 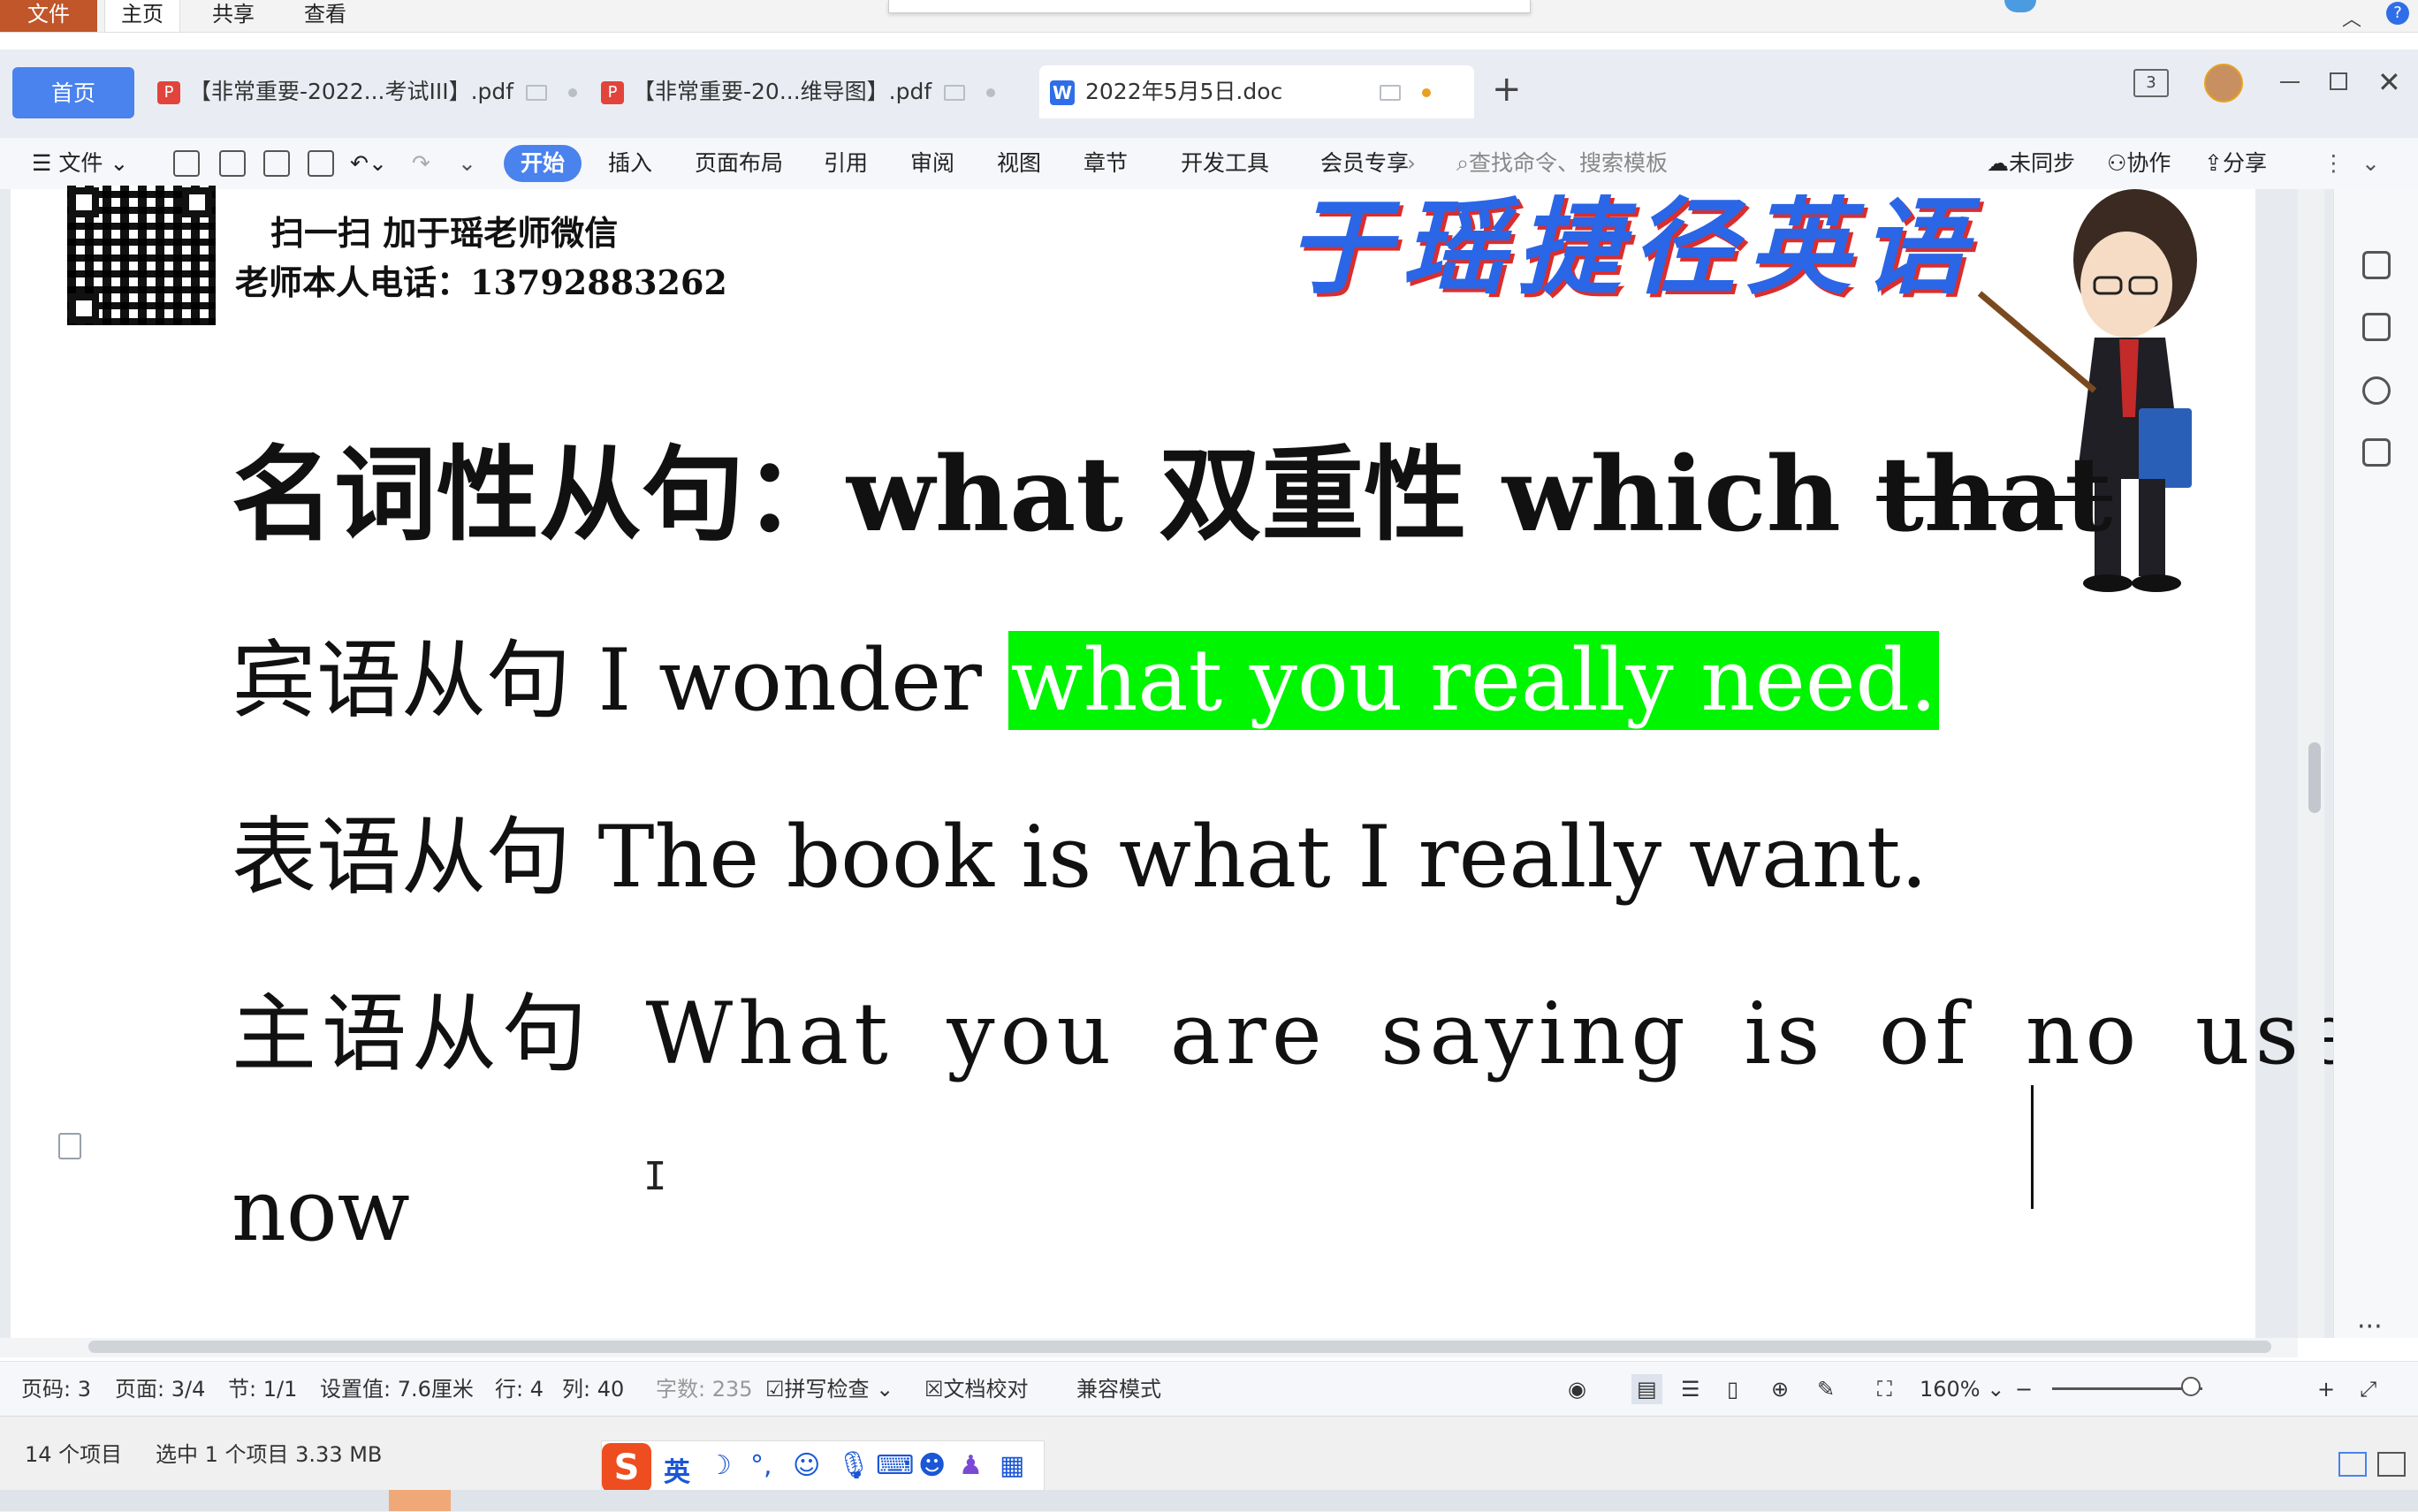 What do you see at coordinates (2376, 452) in the screenshot?
I see `settings-sliders-icon` at bounding box center [2376, 452].